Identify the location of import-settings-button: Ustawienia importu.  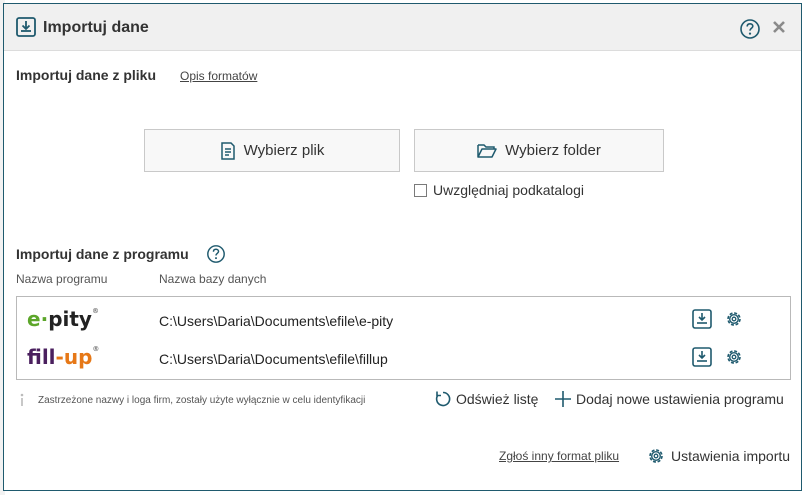
(718, 456).